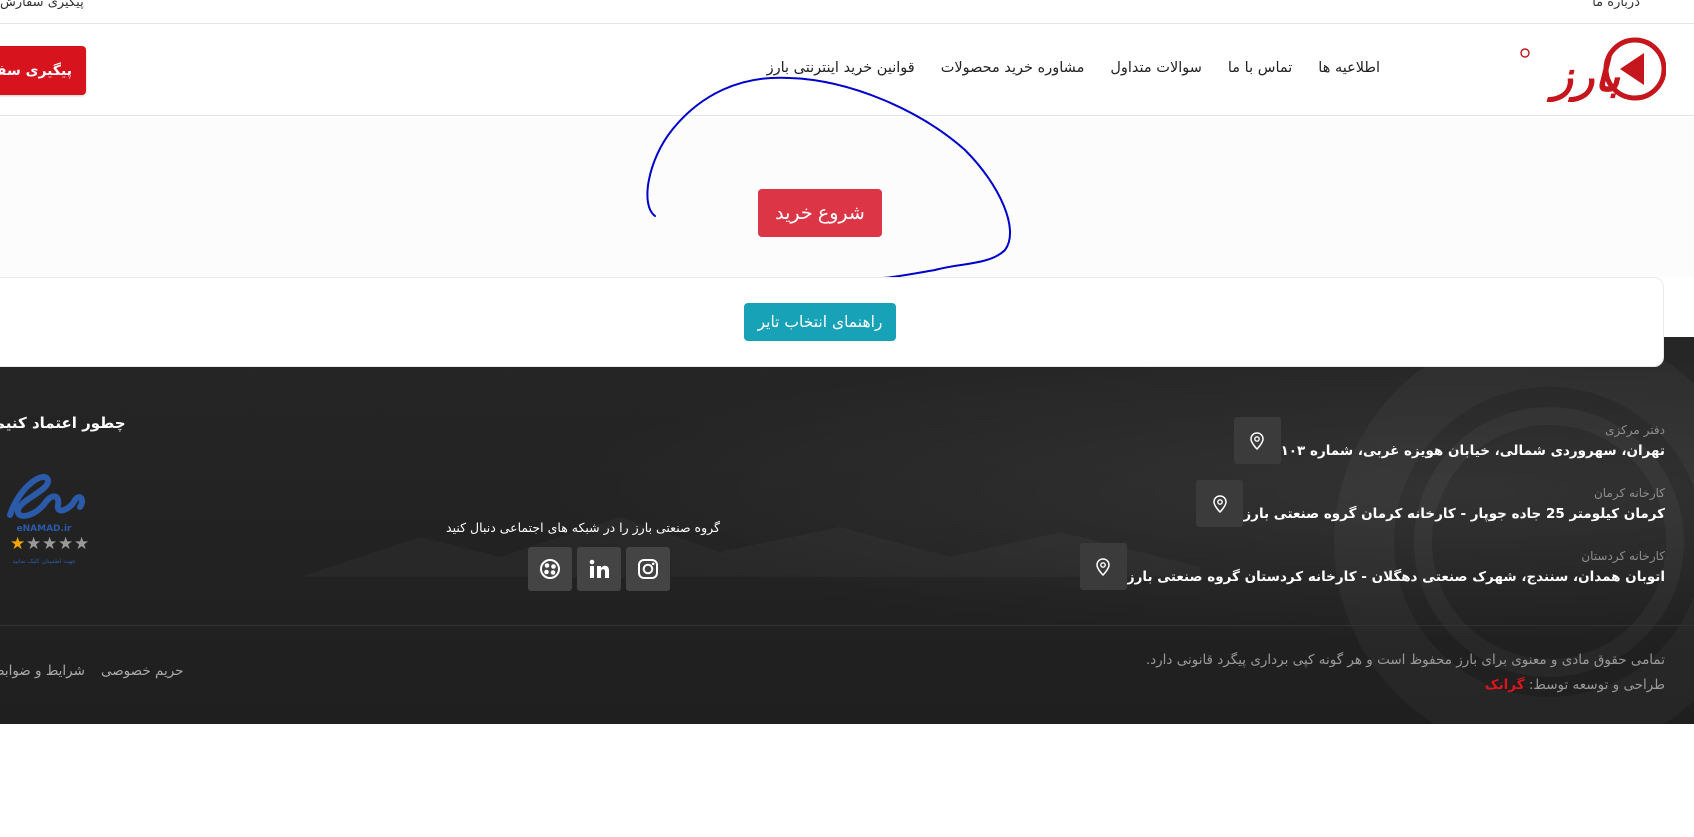  I want to click on page-bottom-blank, so click(847, 780).